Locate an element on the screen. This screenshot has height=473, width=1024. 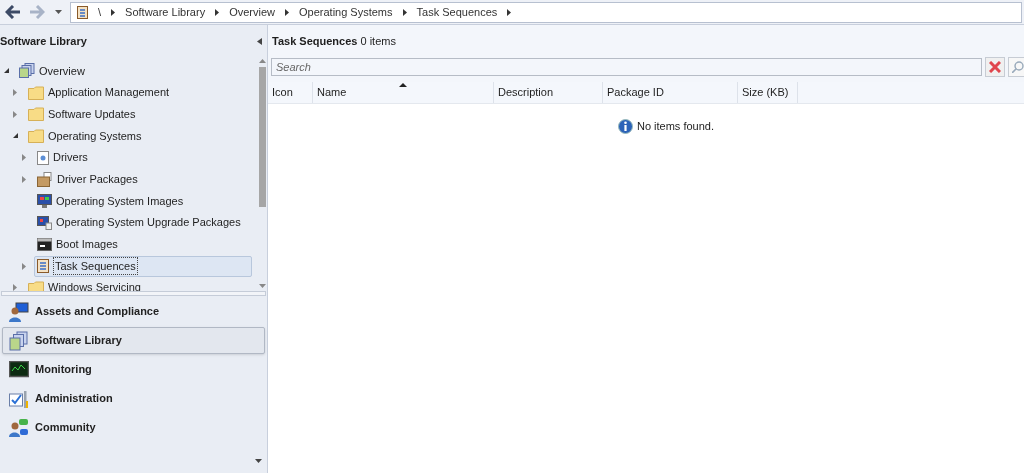
tree-item: Overview is located at coordinates (52, 71).